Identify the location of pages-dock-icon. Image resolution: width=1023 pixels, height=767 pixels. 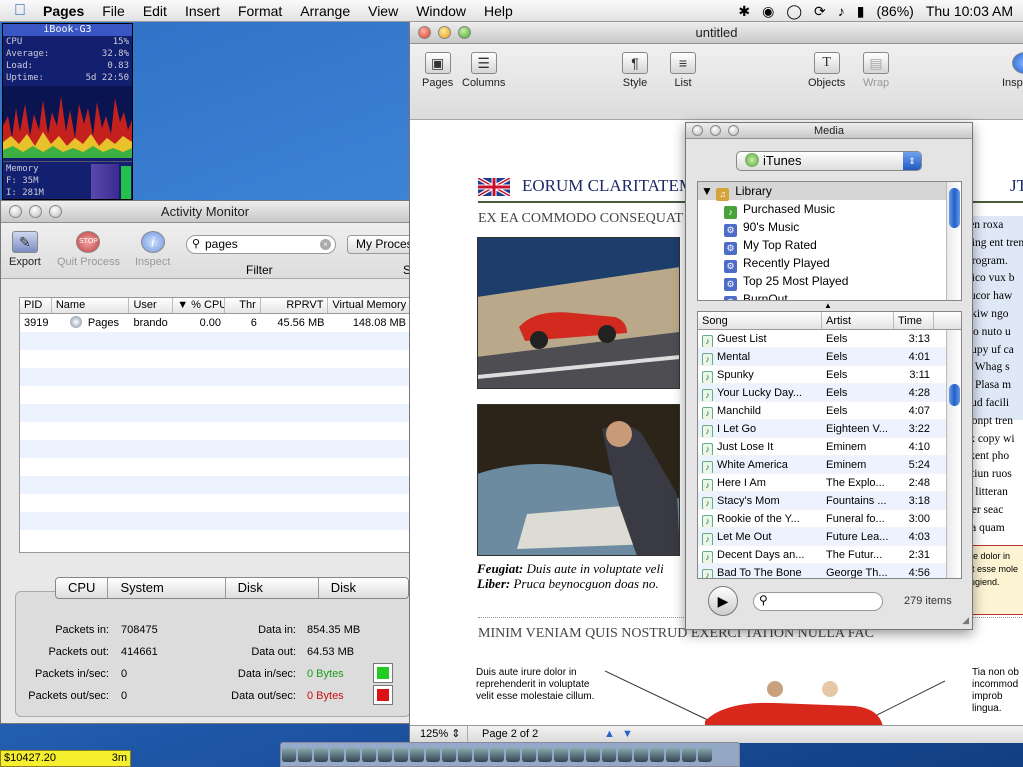
(449, 755).